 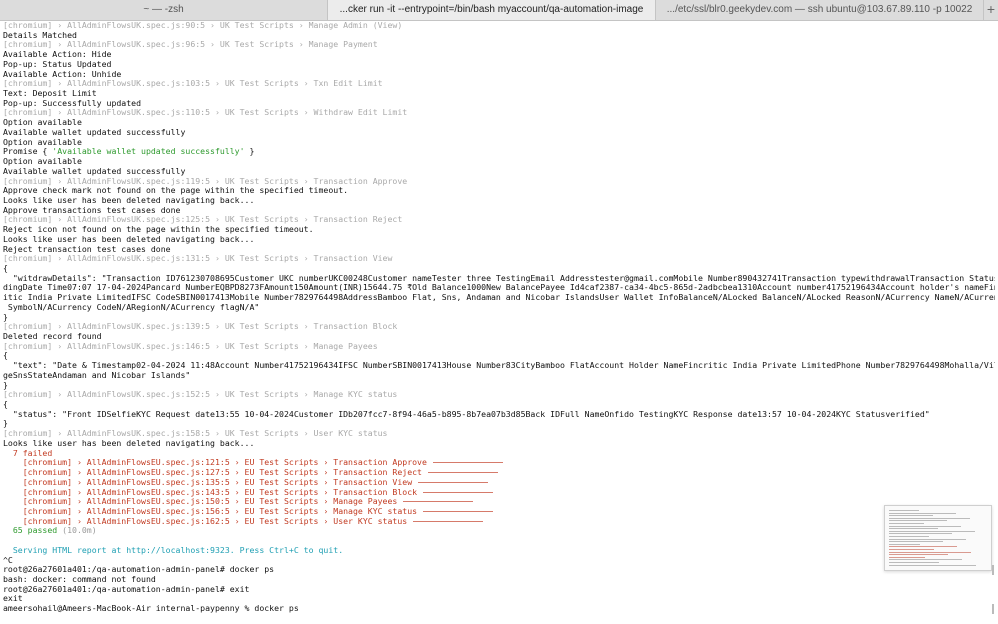 What do you see at coordinates (938, 538) in the screenshot?
I see `window-preview-thumbnail` at bounding box center [938, 538].